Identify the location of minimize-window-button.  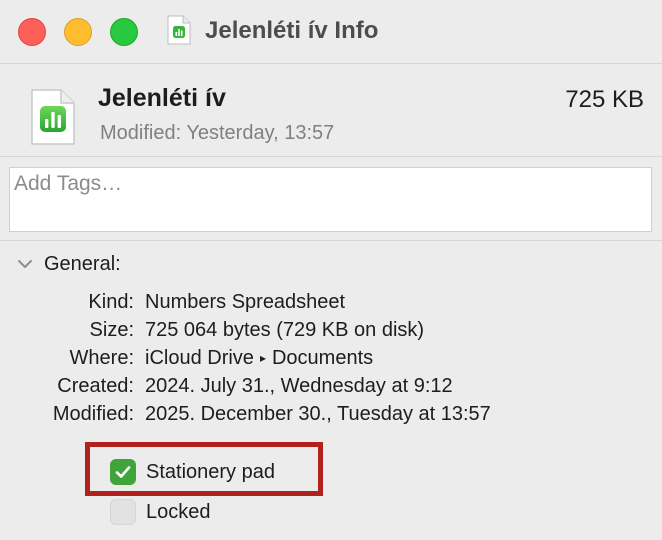
(78, 32).